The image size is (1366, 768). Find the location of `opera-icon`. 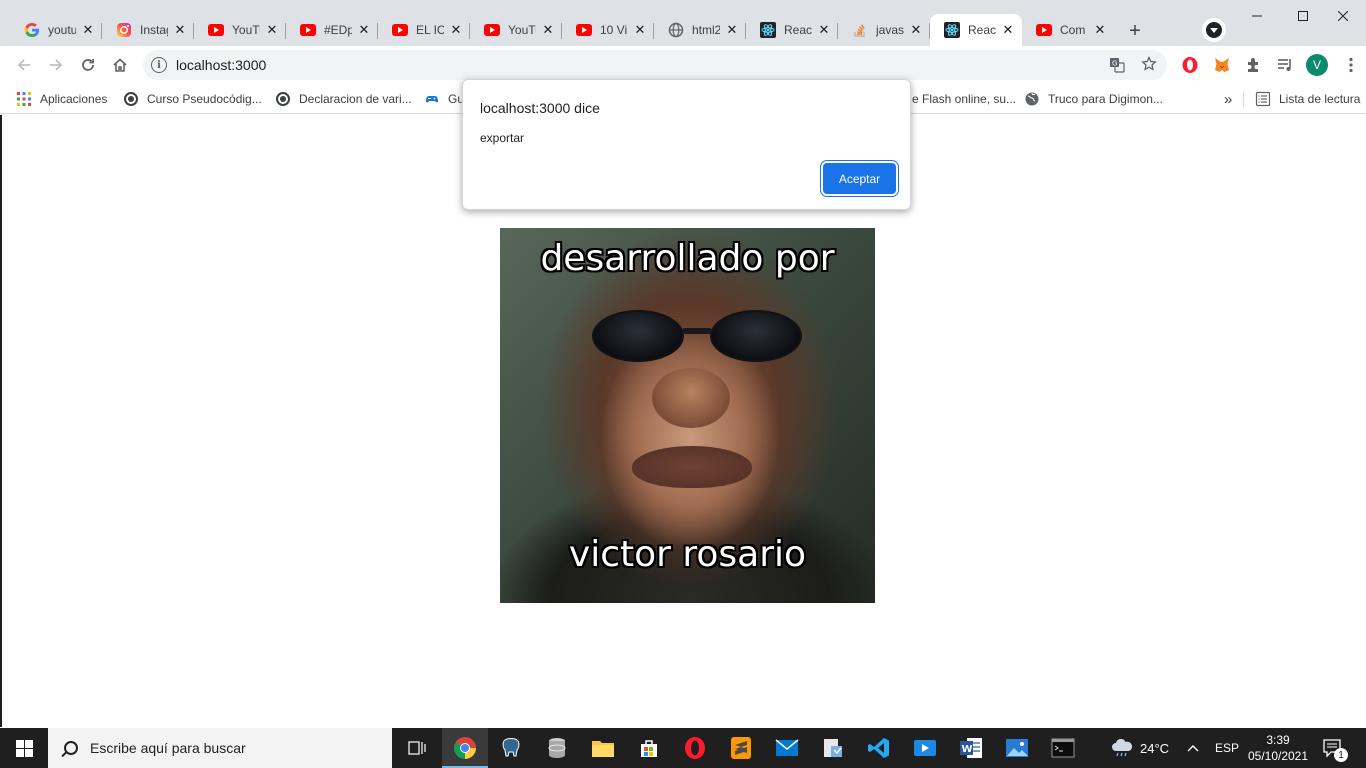

opera-icon is located at coordinates (1190, 65).